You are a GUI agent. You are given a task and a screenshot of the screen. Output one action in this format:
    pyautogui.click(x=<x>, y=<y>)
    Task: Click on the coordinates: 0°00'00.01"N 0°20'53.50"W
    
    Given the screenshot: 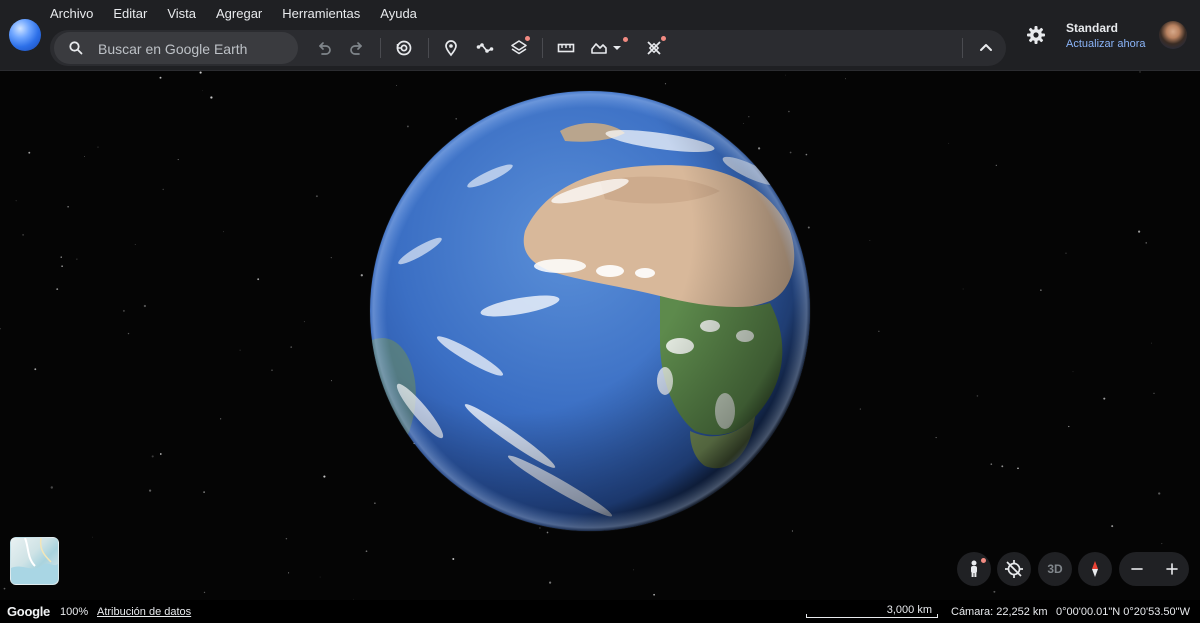 What is the action you would take?
    pyautogui.click(x=1123, y=612)
    